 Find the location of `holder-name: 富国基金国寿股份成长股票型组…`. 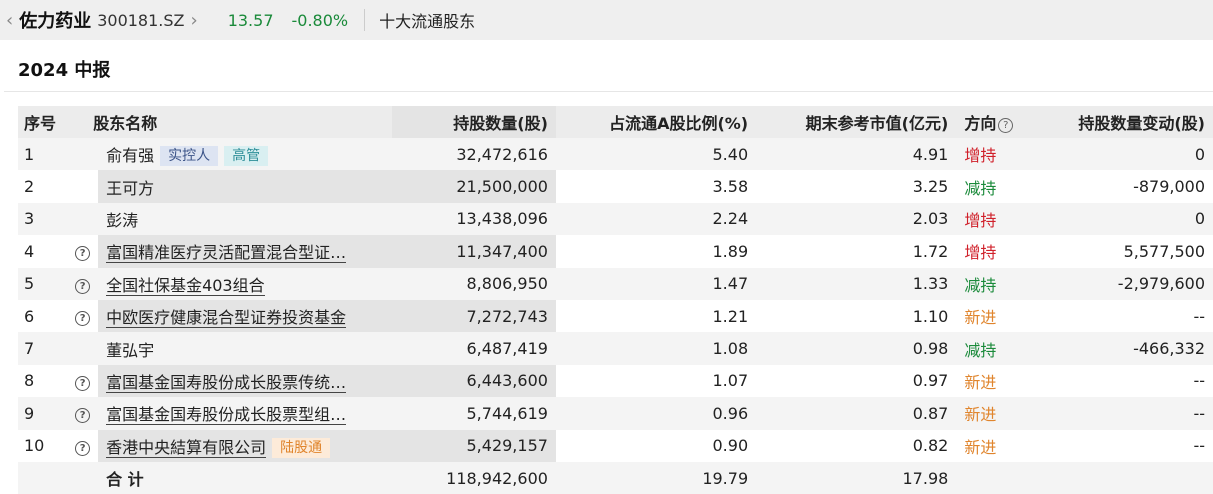

holder-name: 富国基金国寿股份成长股票型组… is located at coordinates (226, 415).